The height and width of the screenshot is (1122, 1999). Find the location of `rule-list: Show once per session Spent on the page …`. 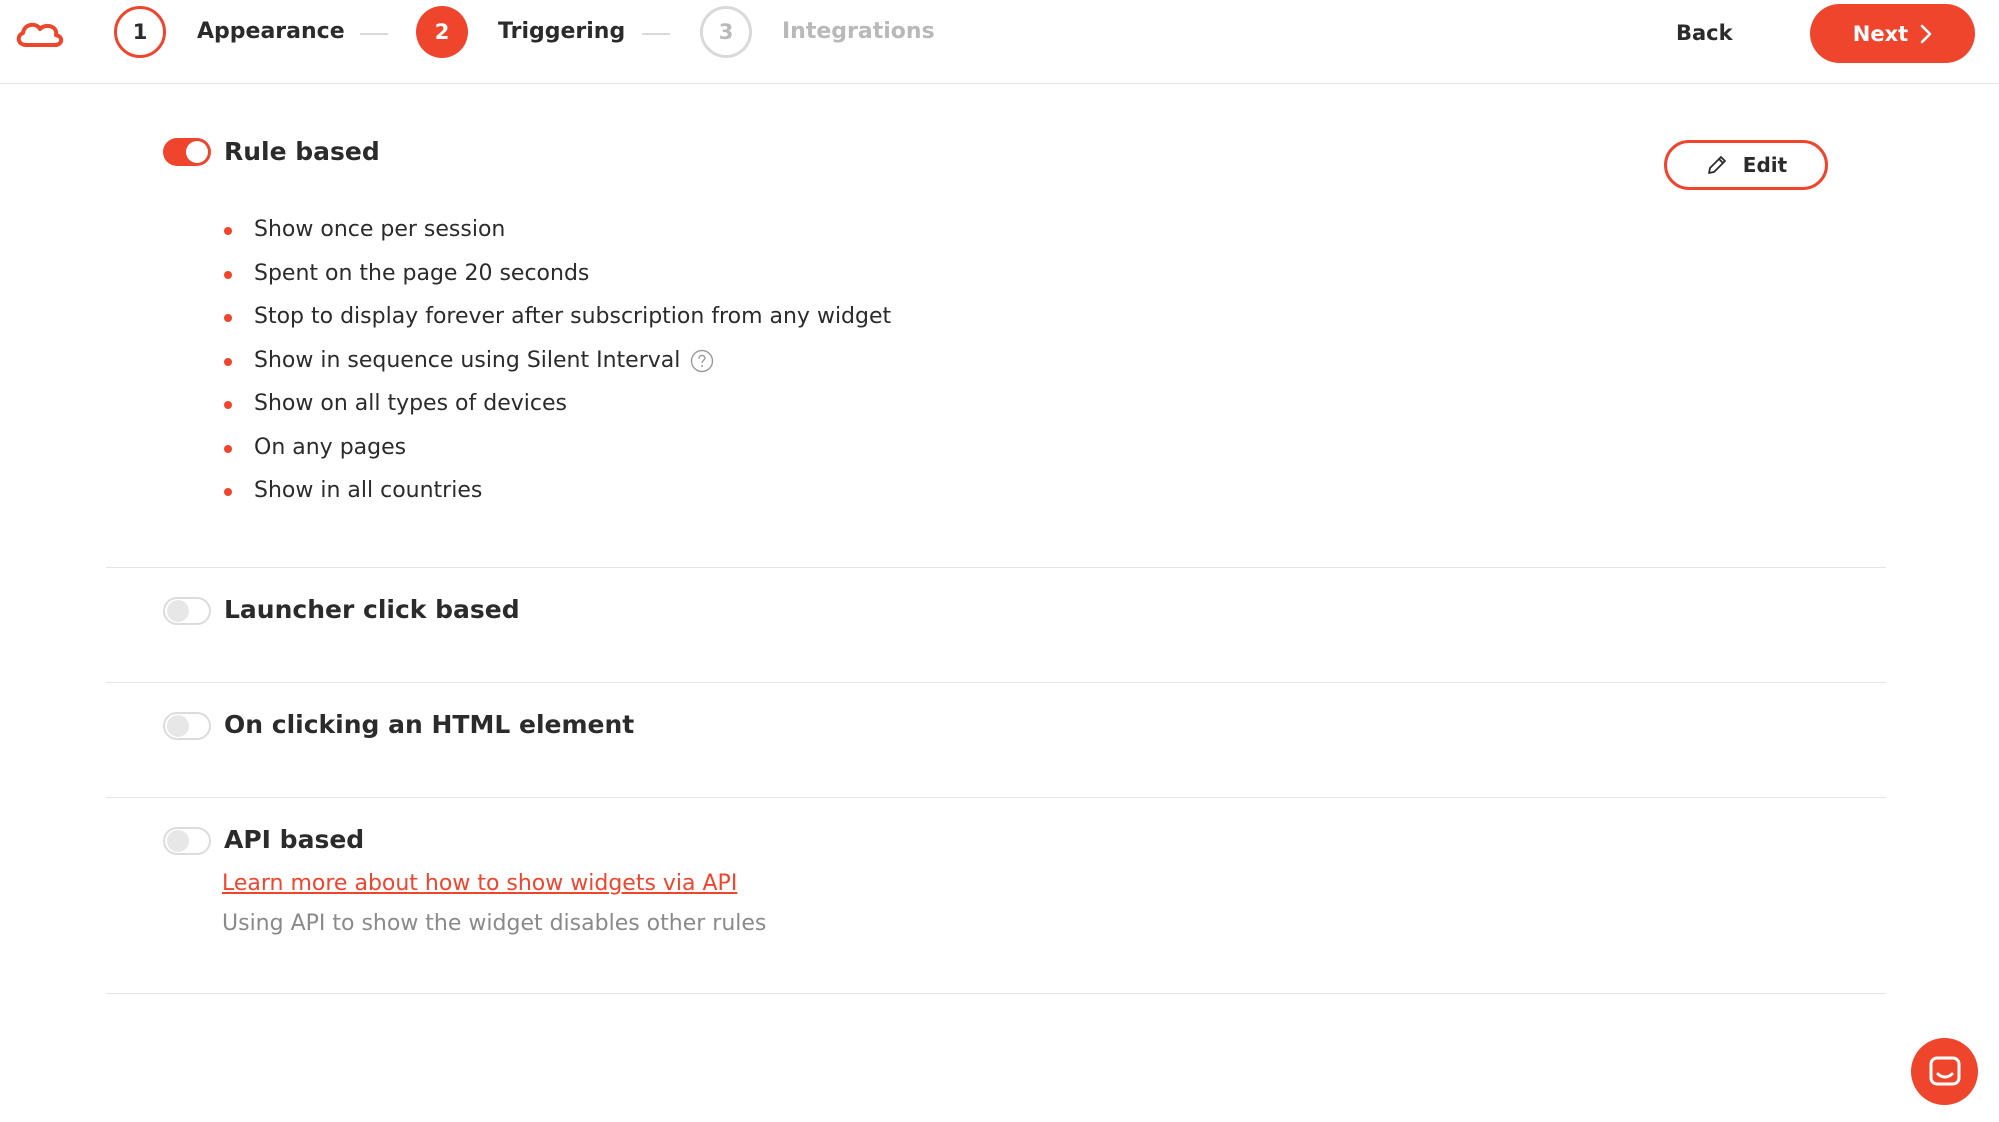

rule-list: Show once per session Spent on the page … is located at coordinates (557, 366).